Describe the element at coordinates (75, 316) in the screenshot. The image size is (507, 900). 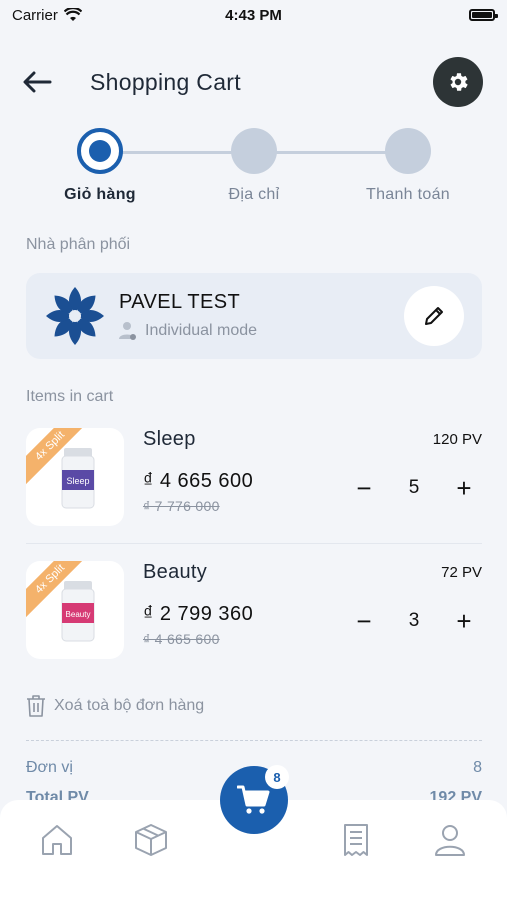
I see `company-logo` at that location.